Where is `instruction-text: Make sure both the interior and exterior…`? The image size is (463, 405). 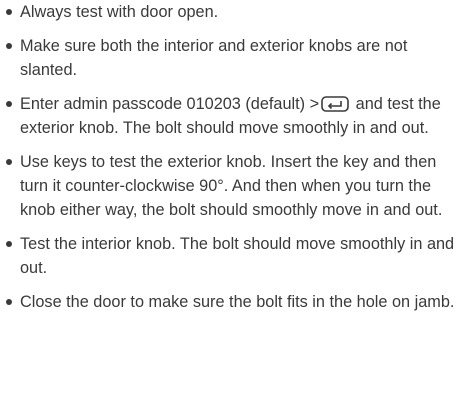 instruction-text: Make sure both the interior and exterior… is located at coordinates (214, 58).